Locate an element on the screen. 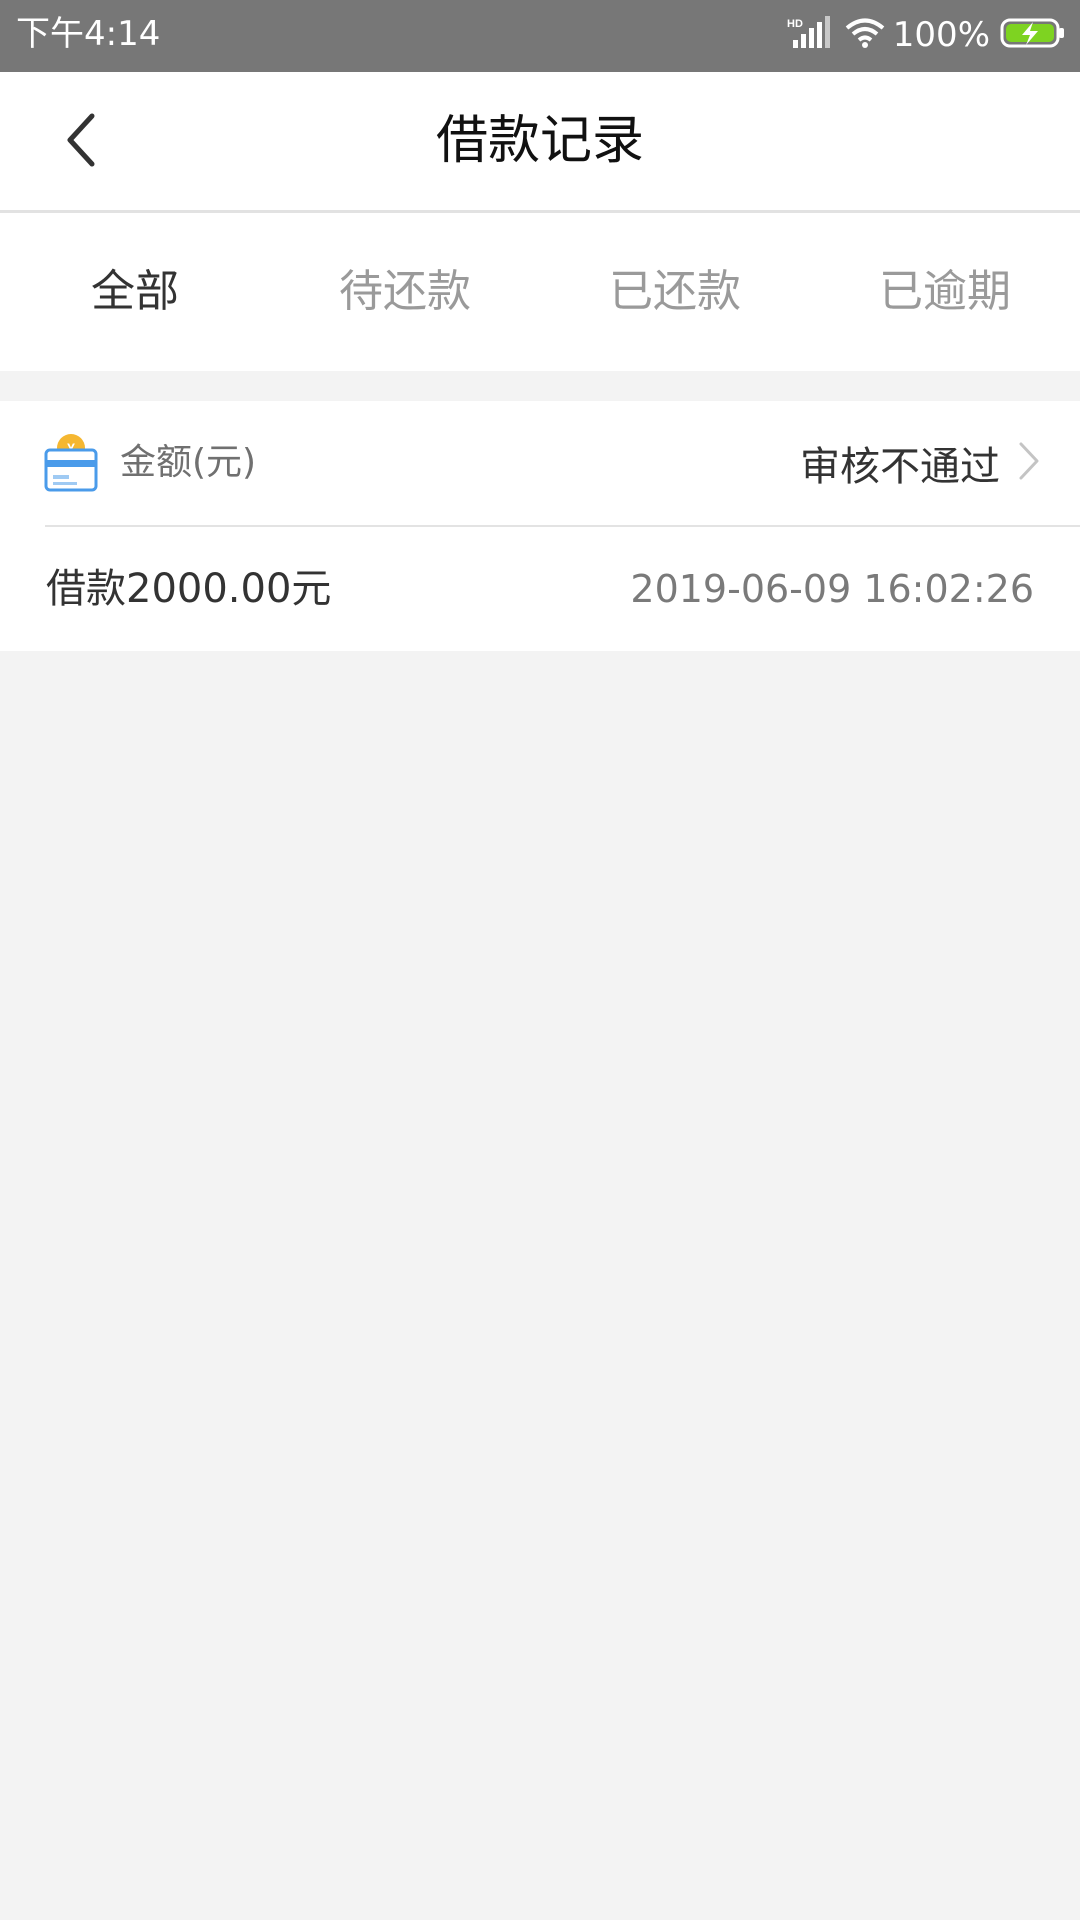  navigation-bar: 借款记录 is located at coordinates (540, 142).